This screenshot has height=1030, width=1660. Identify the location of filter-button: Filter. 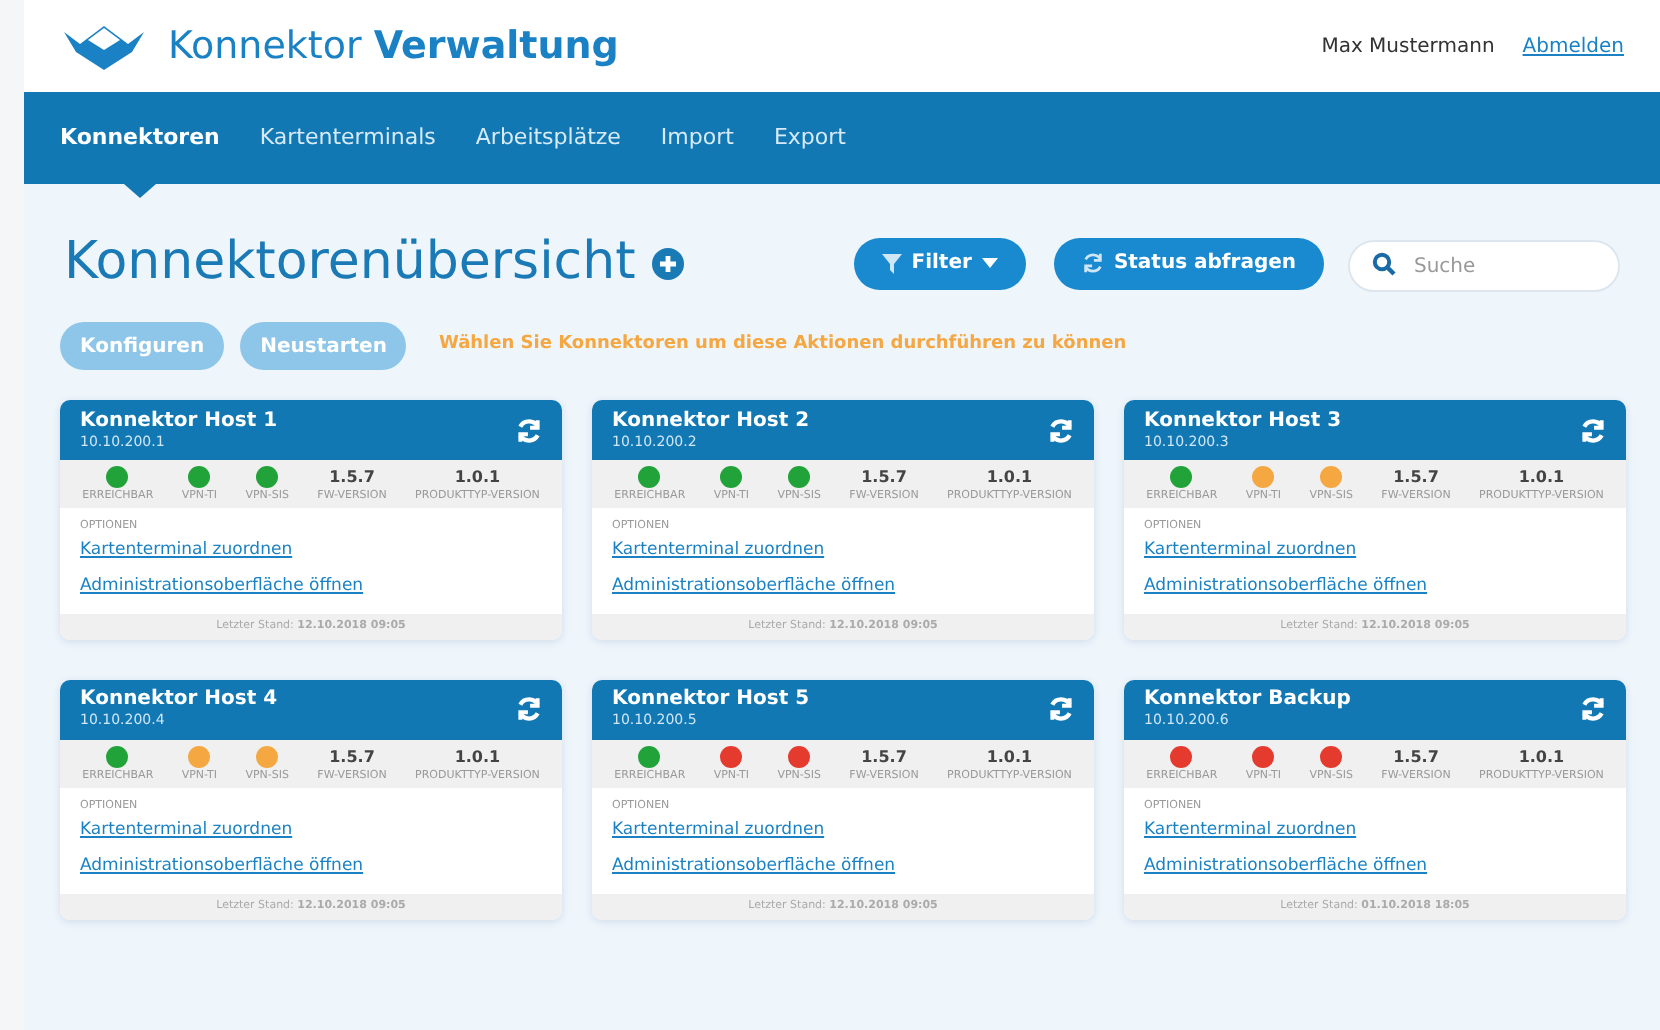
(939, 263).